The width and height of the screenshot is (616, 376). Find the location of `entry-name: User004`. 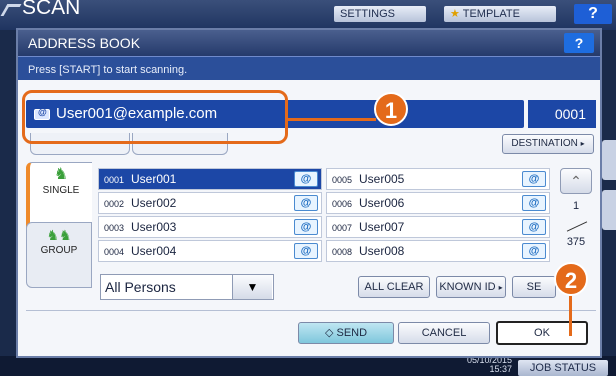

entry-name: User004 is located at coordinates (154, 251).